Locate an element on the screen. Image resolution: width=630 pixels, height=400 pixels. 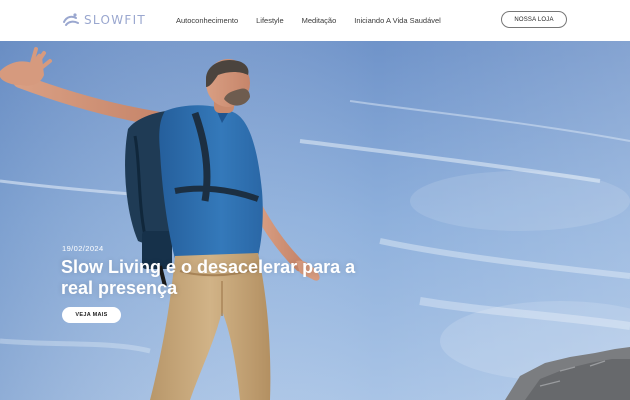
nav-link-iniciando-vida-saudavel: Iniciando A Vida Saudável is located at coordinates (397, 20).